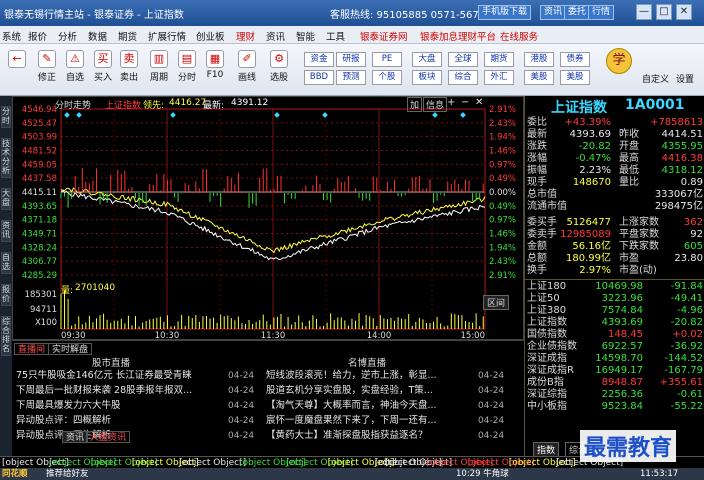 This screenshot has height=480, width=704. I want to click on index-change: -167.79, so click(683, 370).